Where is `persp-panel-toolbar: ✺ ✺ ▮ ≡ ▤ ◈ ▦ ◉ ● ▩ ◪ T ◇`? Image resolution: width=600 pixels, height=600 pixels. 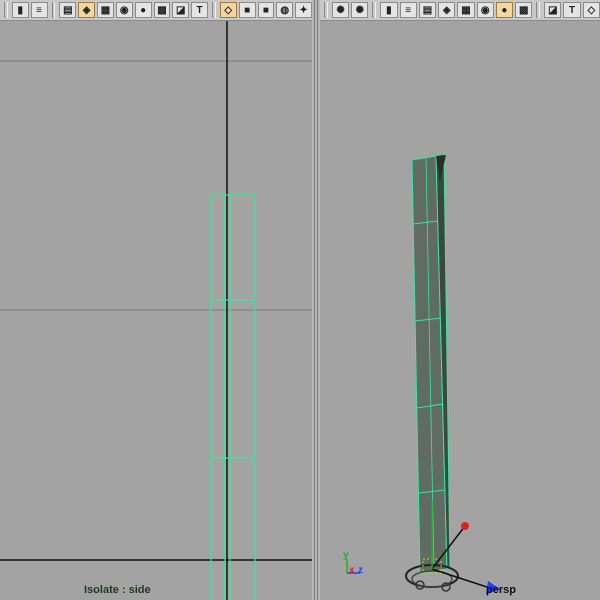
persp-panel-toolbar: ✺ ✺ ▮ ≡ ▤ ◈ ▦ ◉ ● ▩ ◪ T ◇ is located at coordinates (460, 10).